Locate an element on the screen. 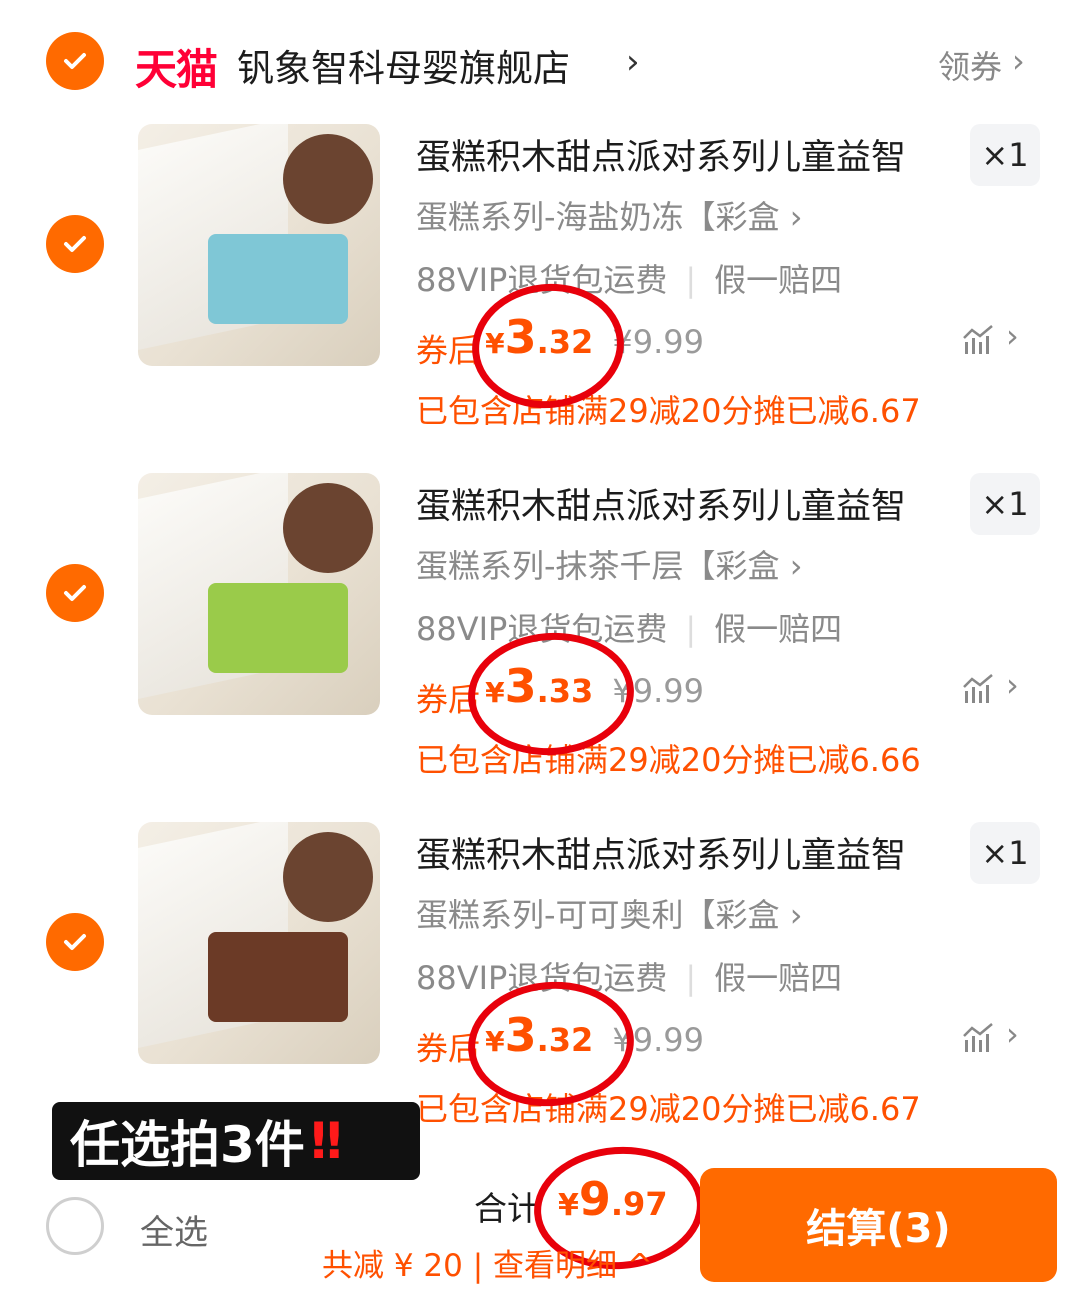 The height and width of the screenshot is (1305, 1080). total-label: 合计 is located at coordinates (507, 1208).